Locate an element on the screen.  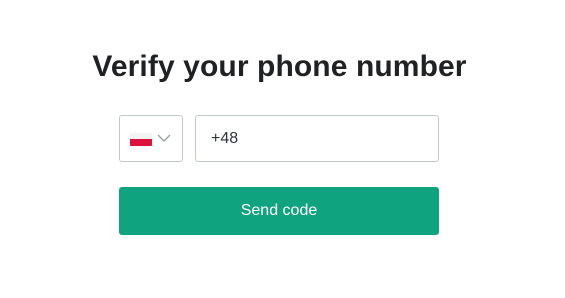
phone-number-input is located at coordinates (317, 138).